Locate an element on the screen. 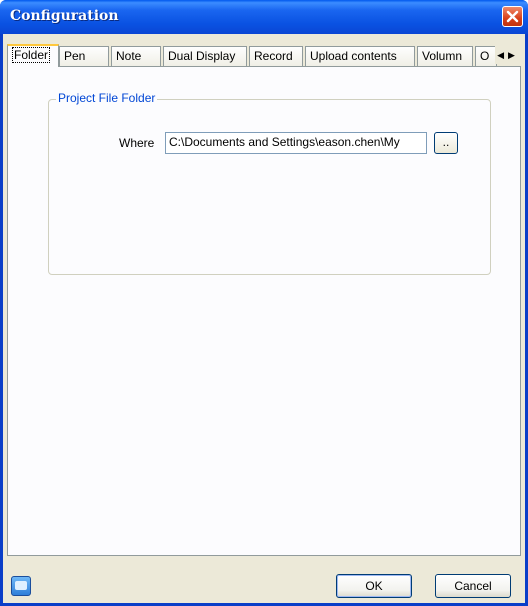  tab-dual-display: Dual Display is located at coordinates (205, 56).